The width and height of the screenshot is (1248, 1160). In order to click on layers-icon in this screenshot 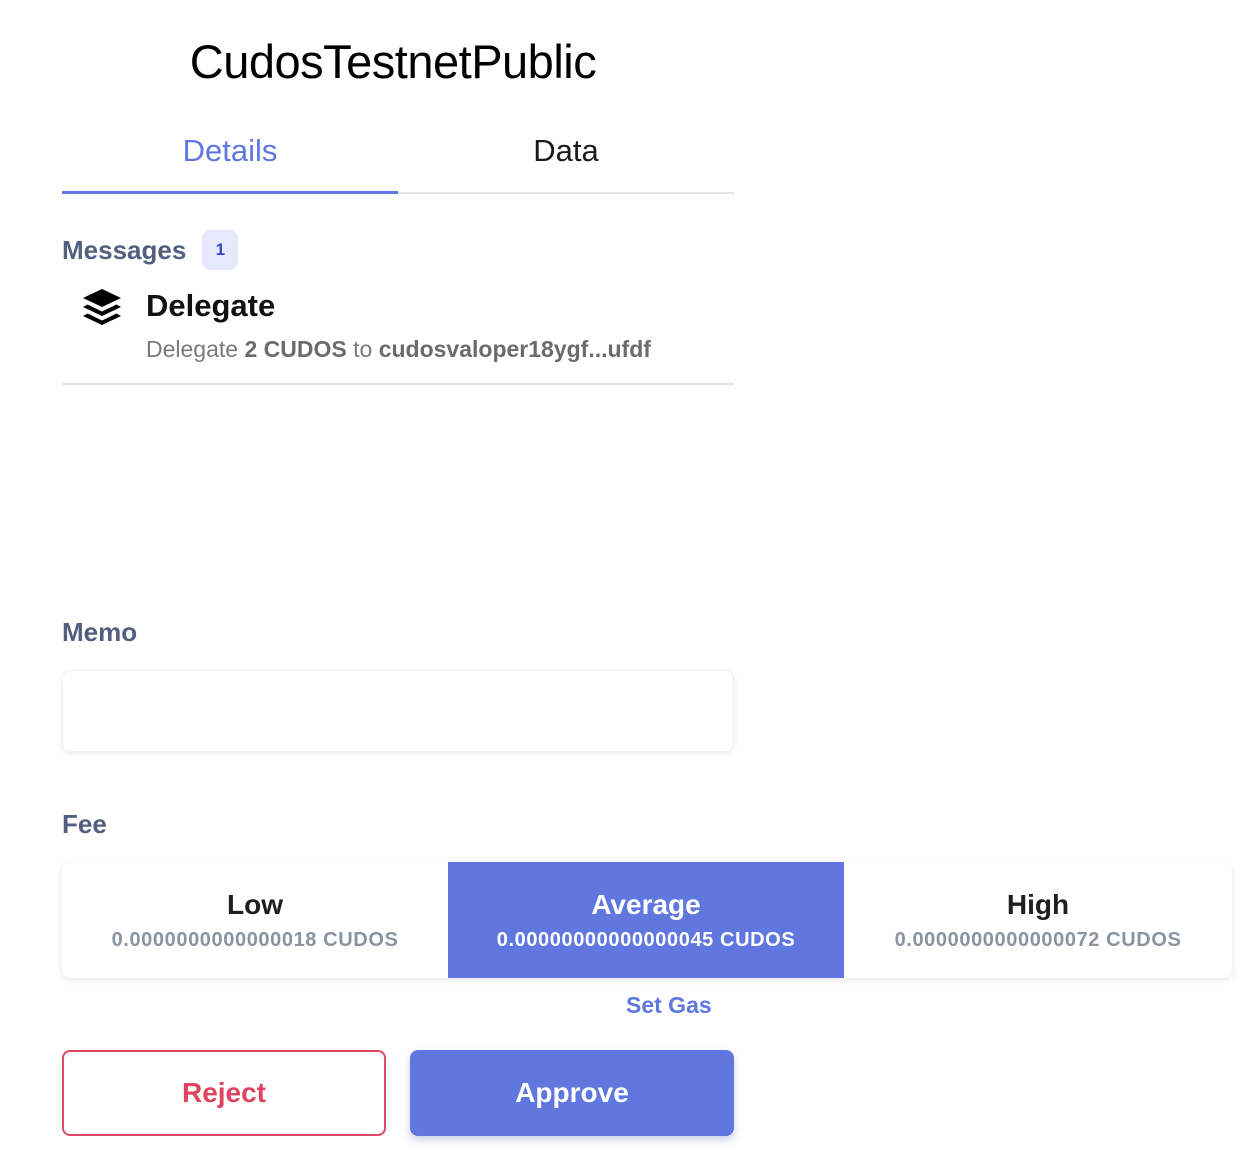, I will do `click(102, 307)`.